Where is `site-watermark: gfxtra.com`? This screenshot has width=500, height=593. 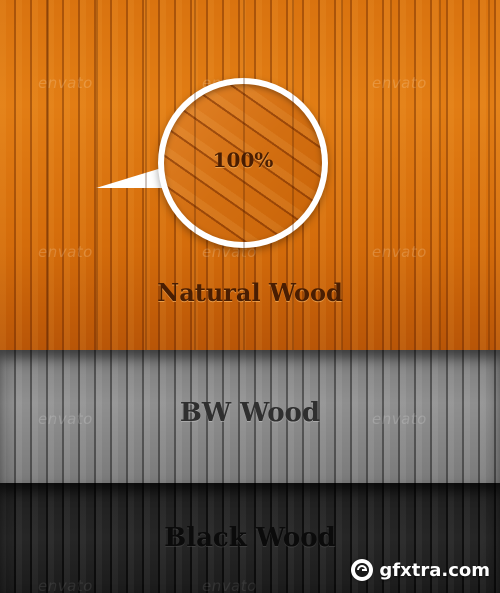
site-watermark: gfxtra.com is located at coordinates (420, 570).